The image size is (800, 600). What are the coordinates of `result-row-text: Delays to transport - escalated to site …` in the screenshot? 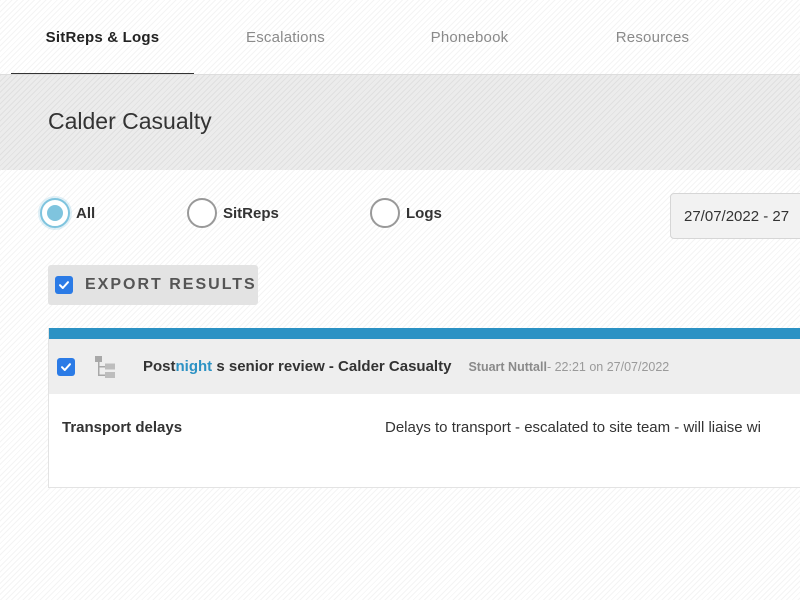 It's located at (573, 427).